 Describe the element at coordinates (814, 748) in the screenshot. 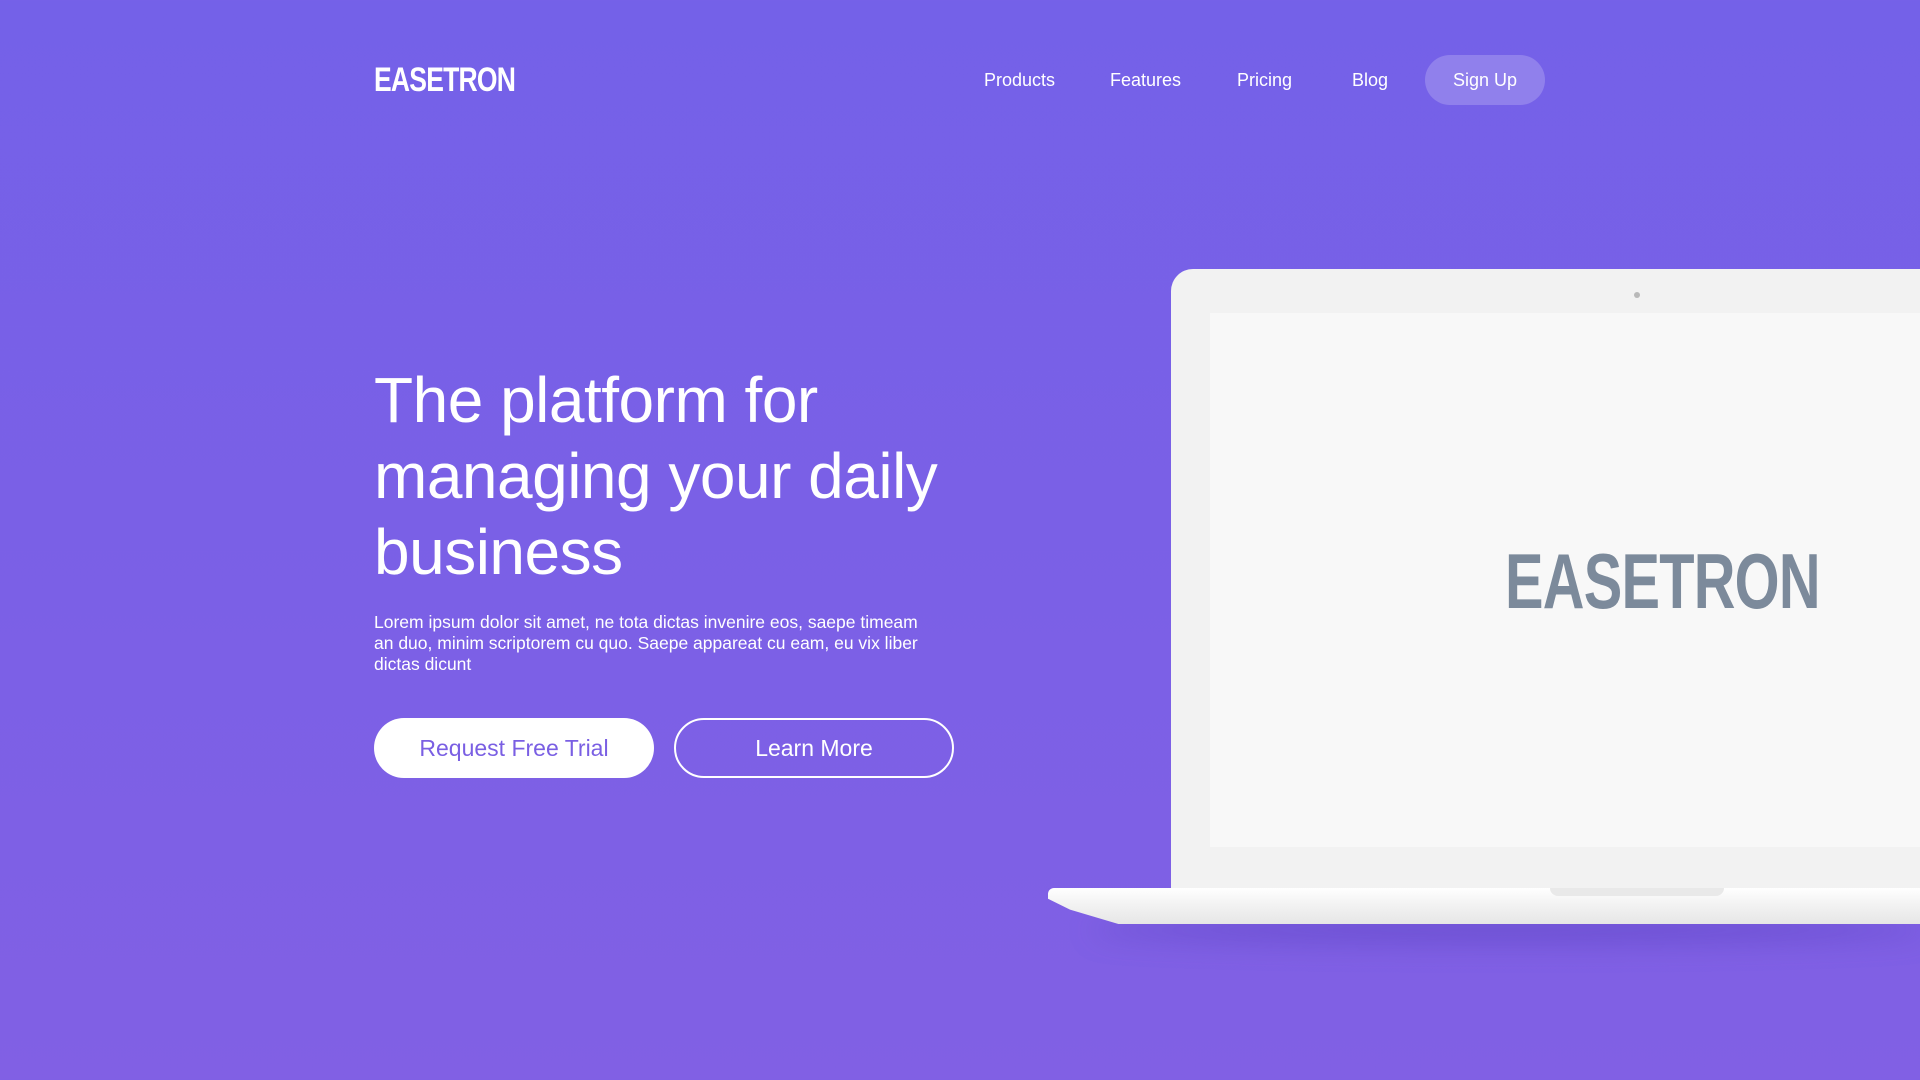

I see `learn-more-button: Learn More` at that location.